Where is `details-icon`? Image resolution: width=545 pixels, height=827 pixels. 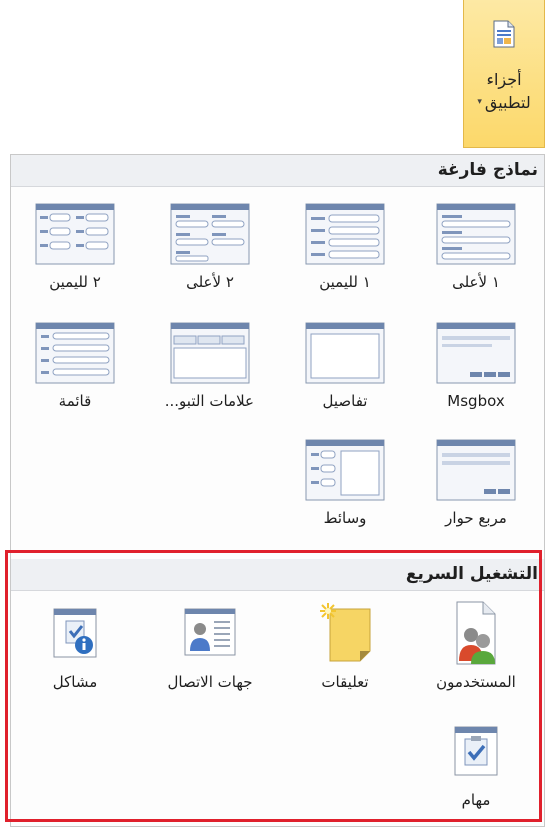 details-icon is located at coordinates (345, 353).